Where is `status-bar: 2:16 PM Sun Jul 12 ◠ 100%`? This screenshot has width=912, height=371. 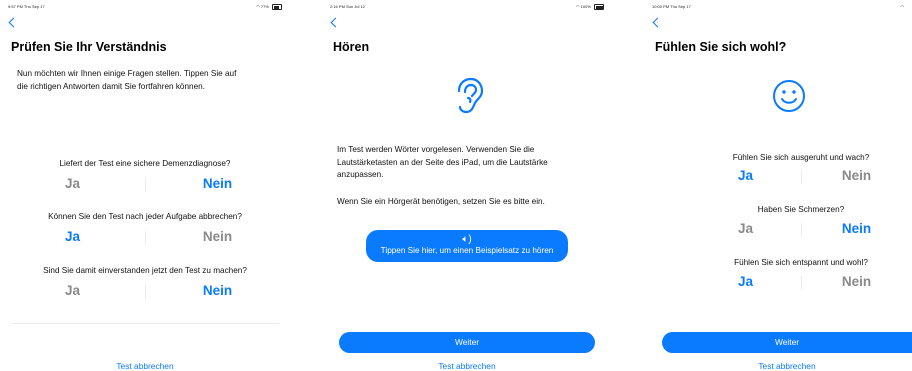 status-bar: 2:16 PM Sun Jul 12 ◠ 100% is located at coordinates (467, 8).